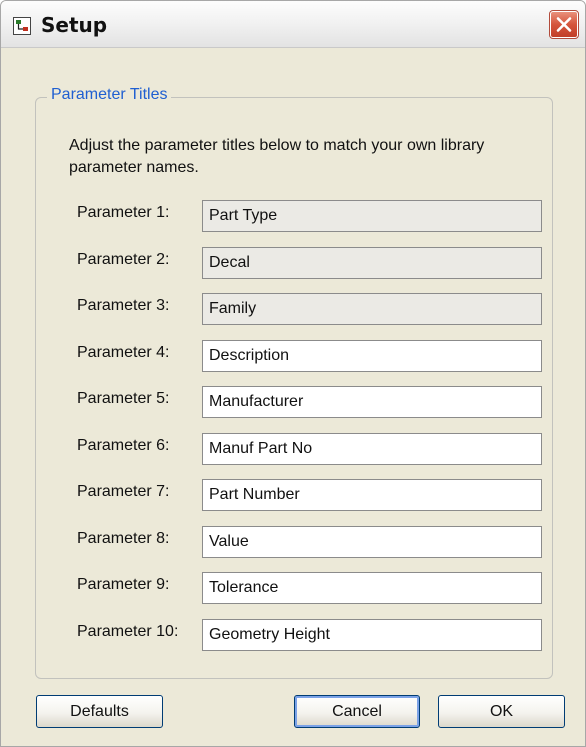  Describe the element at coordinates (293, 24) in the screenshot. I see `title-bar: Setup` at that location.